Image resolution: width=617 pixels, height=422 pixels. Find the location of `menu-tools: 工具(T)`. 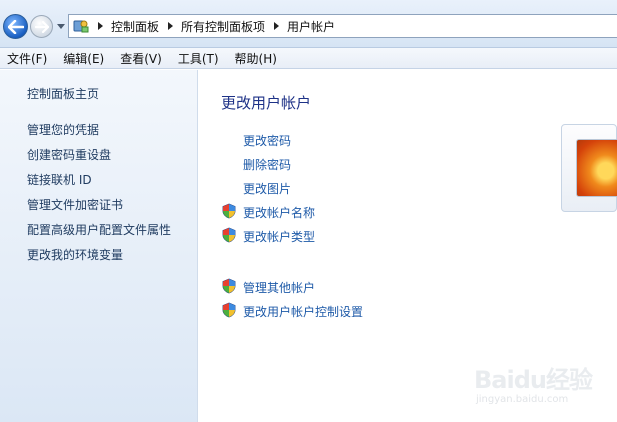

menu-tools: 工具(T) is located at coordinates (198, 58).